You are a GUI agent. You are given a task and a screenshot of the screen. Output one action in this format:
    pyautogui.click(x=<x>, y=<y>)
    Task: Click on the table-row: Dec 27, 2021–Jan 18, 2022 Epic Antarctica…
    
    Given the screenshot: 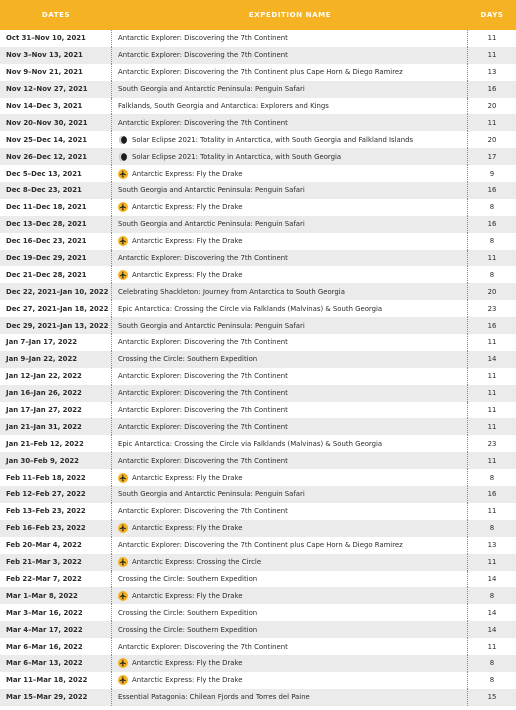 What is the action you would take?
    pyautogui.click(x=258, y=309)
    